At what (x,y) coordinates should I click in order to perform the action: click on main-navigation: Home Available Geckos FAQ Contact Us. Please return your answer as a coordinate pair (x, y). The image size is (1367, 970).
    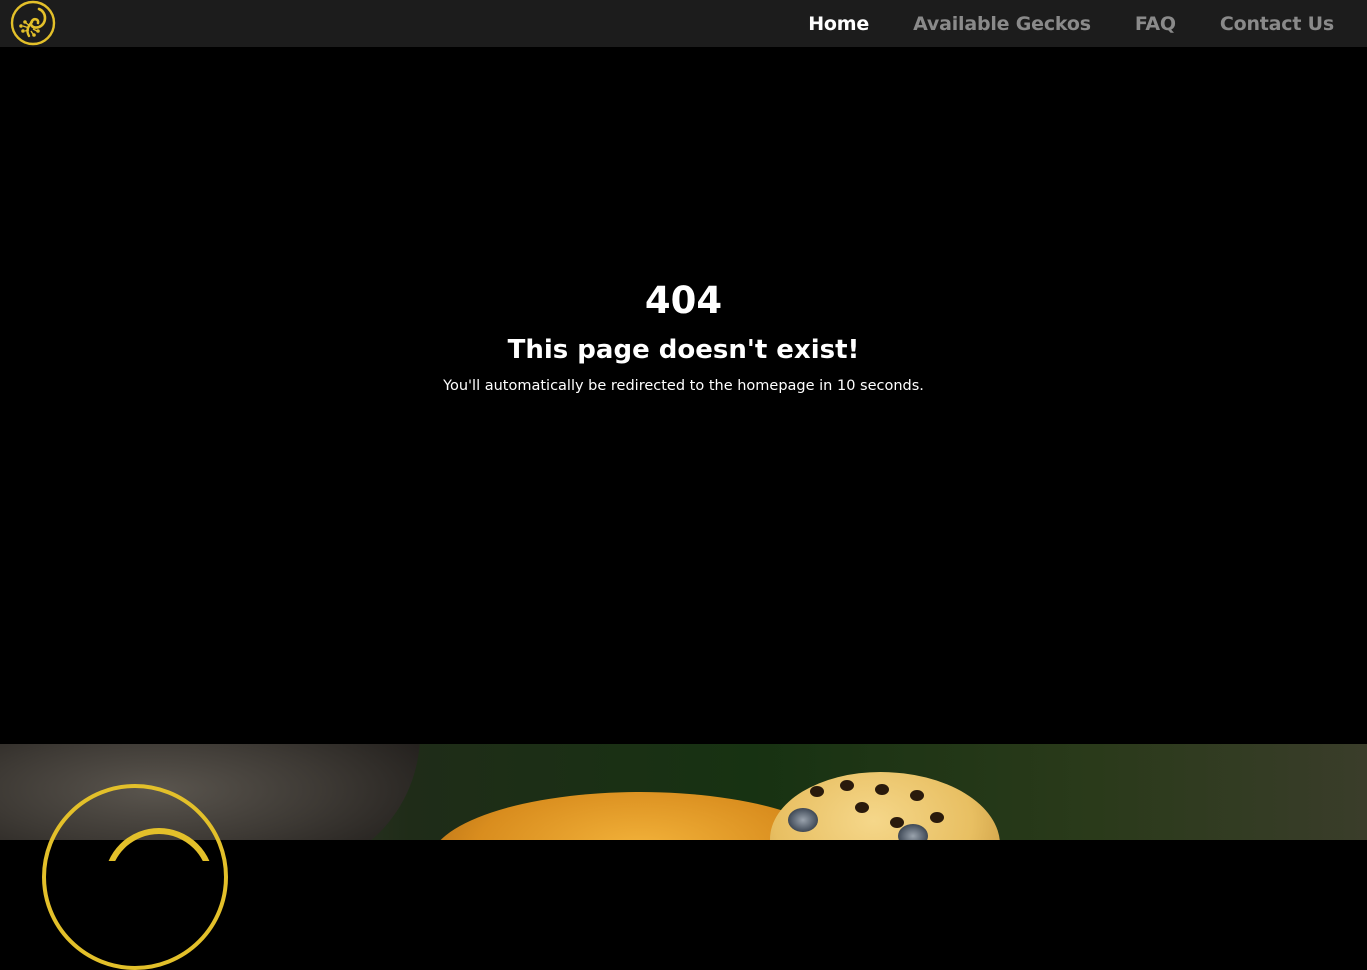
    Looking at the image, I should click on (1071, 23).